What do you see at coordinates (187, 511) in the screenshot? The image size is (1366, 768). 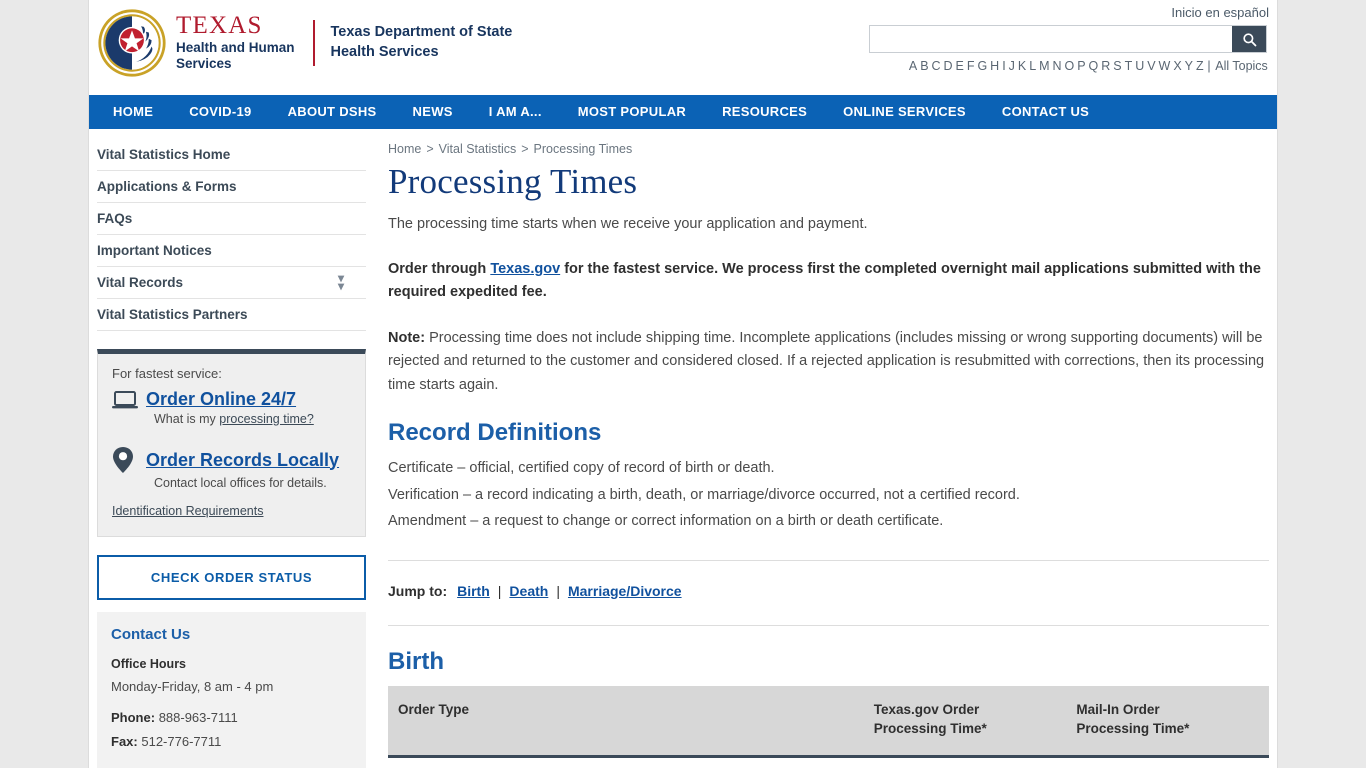 I see `identification-requirements-link: Identification Requirements` at bounding box center [187, 511].